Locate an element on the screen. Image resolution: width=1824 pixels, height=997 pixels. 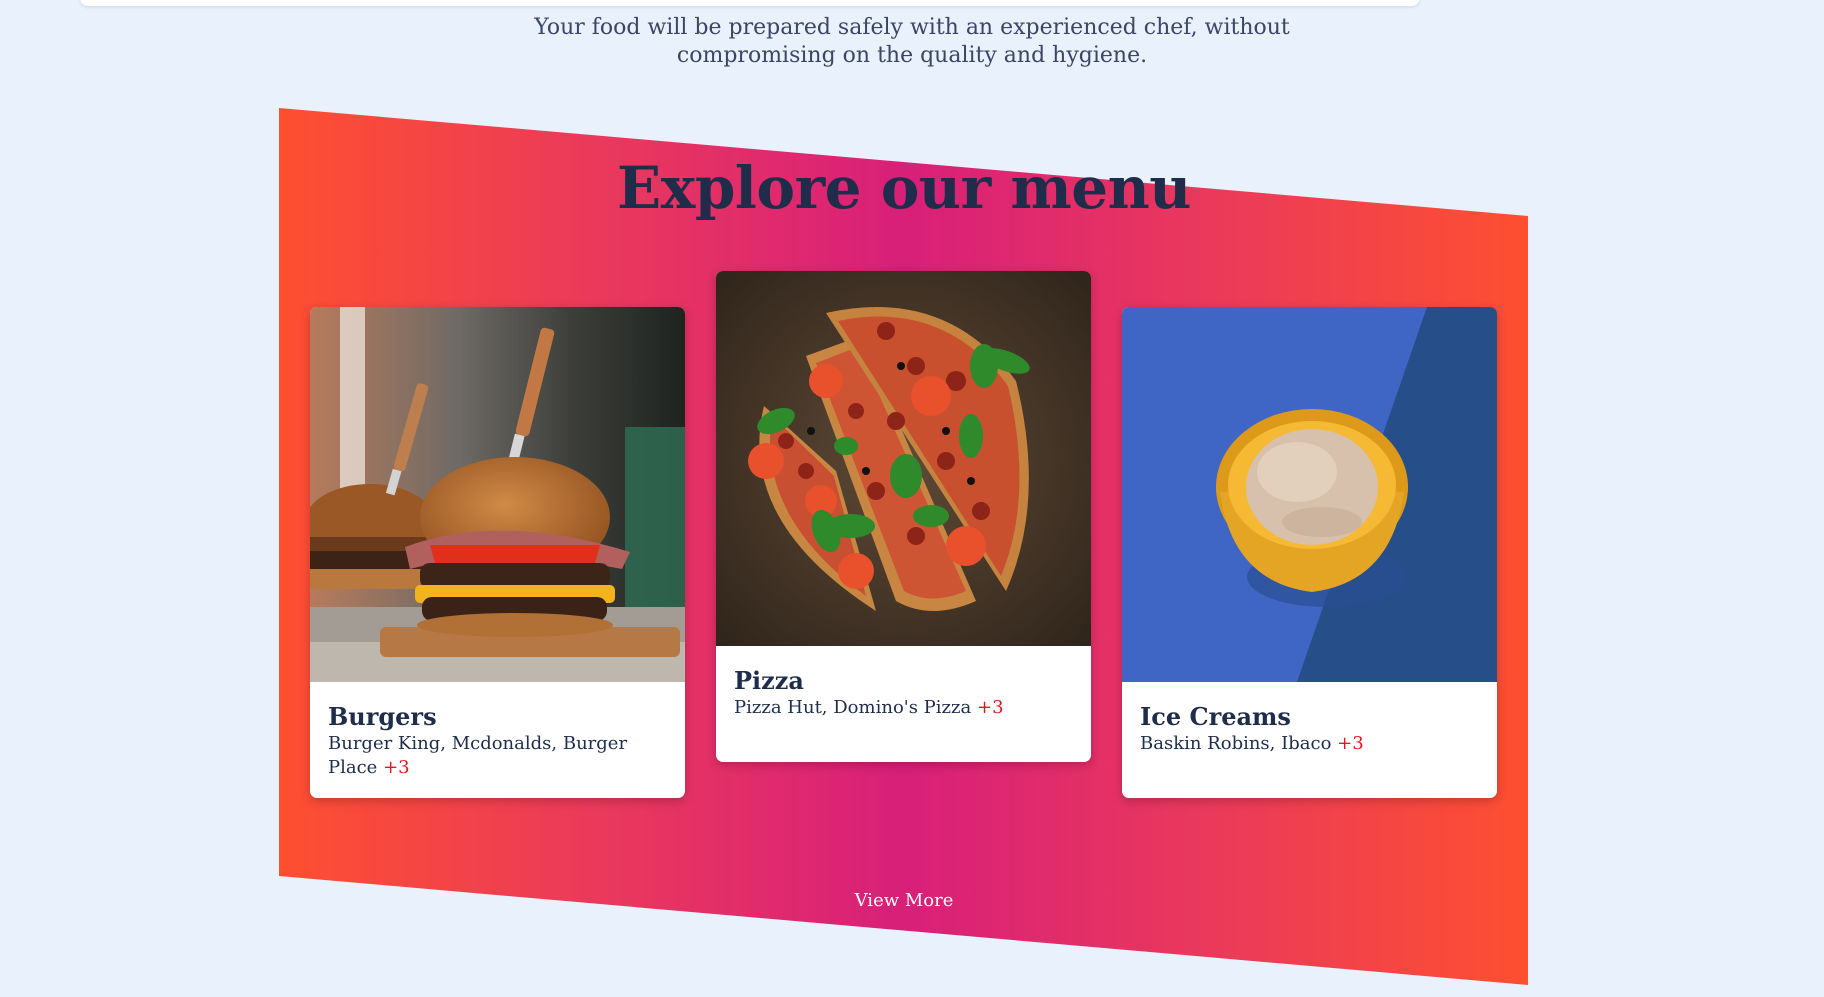
card-title: Ice Creams is located at coordinates (1215, 716).